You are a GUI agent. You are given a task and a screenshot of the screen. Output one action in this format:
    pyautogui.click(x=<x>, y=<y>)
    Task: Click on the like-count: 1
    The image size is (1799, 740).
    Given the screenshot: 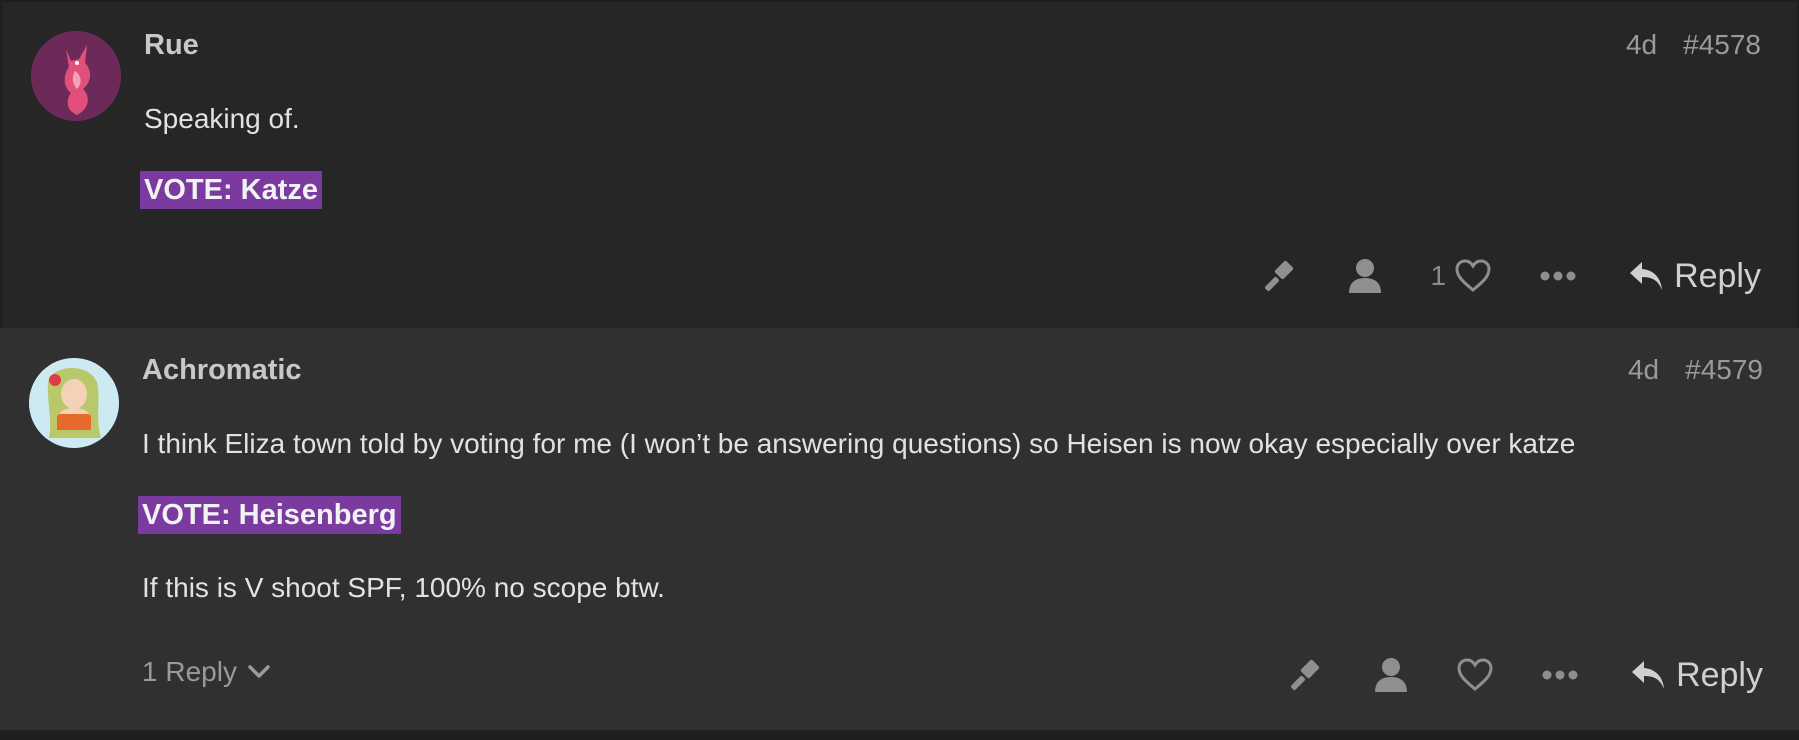 What is the action you would take?
    pyautogui.click(x=1438, y=275)
    